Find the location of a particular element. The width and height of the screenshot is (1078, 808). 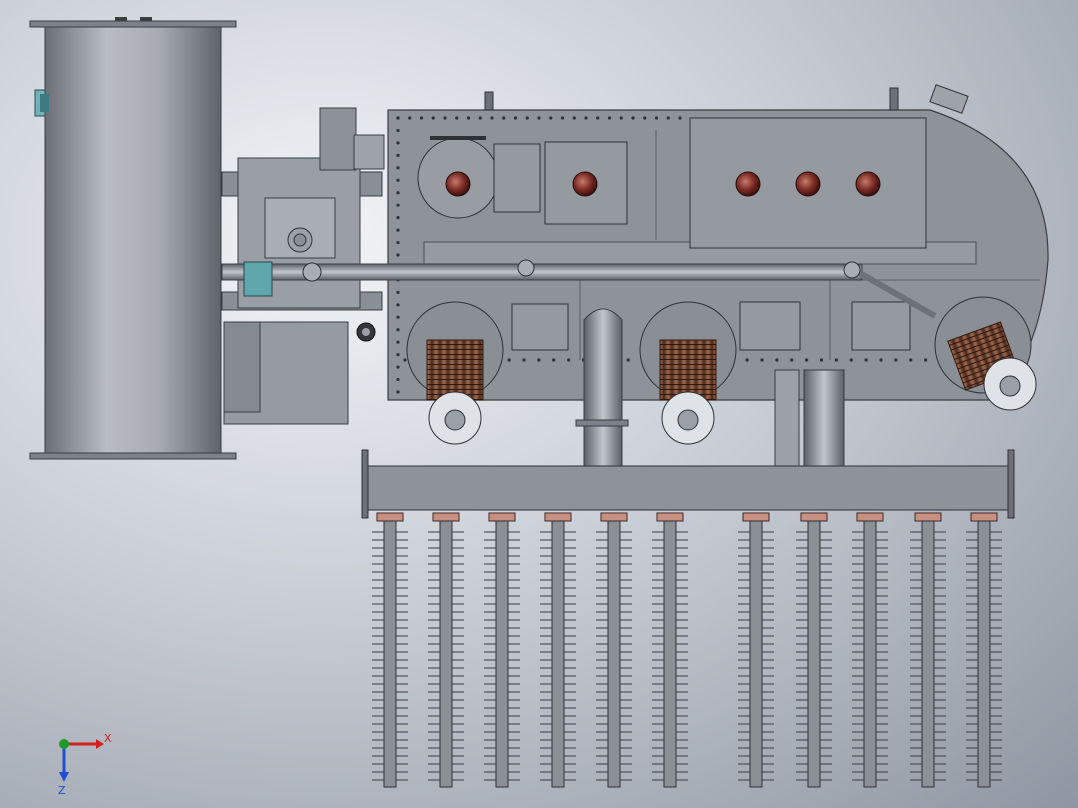

vertical-tank is located at coordinates (133, 238).